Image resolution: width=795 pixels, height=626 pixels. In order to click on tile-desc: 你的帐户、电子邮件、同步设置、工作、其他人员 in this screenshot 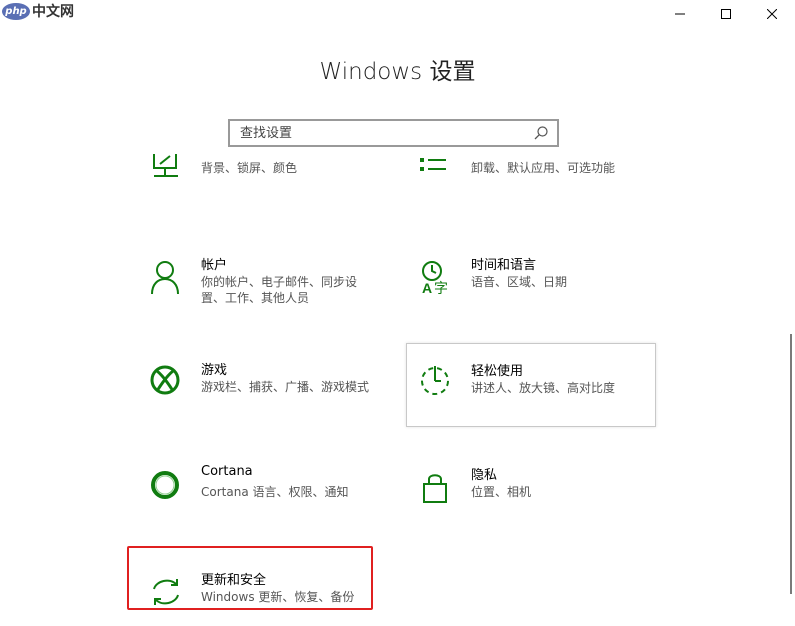, I will do `click(279, 290)`.